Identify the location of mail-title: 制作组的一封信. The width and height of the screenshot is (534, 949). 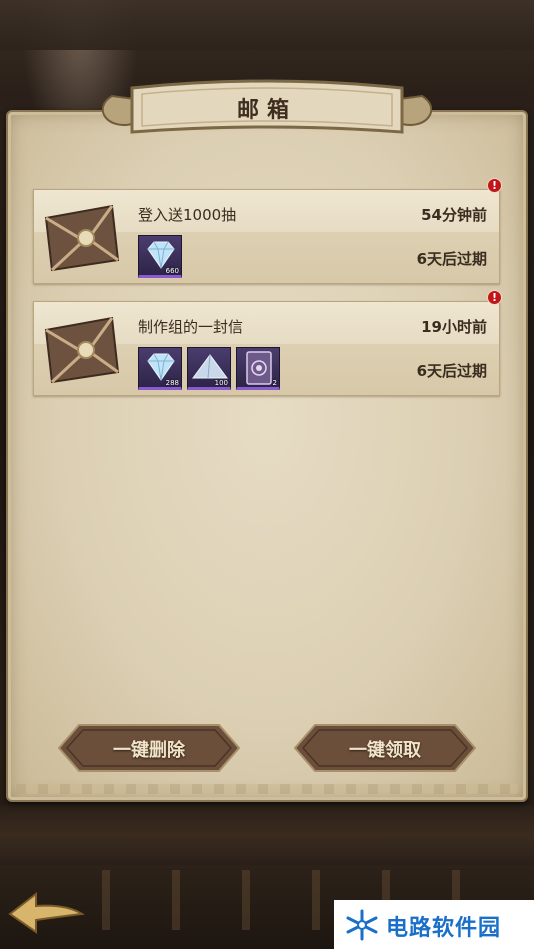
(191, 327).